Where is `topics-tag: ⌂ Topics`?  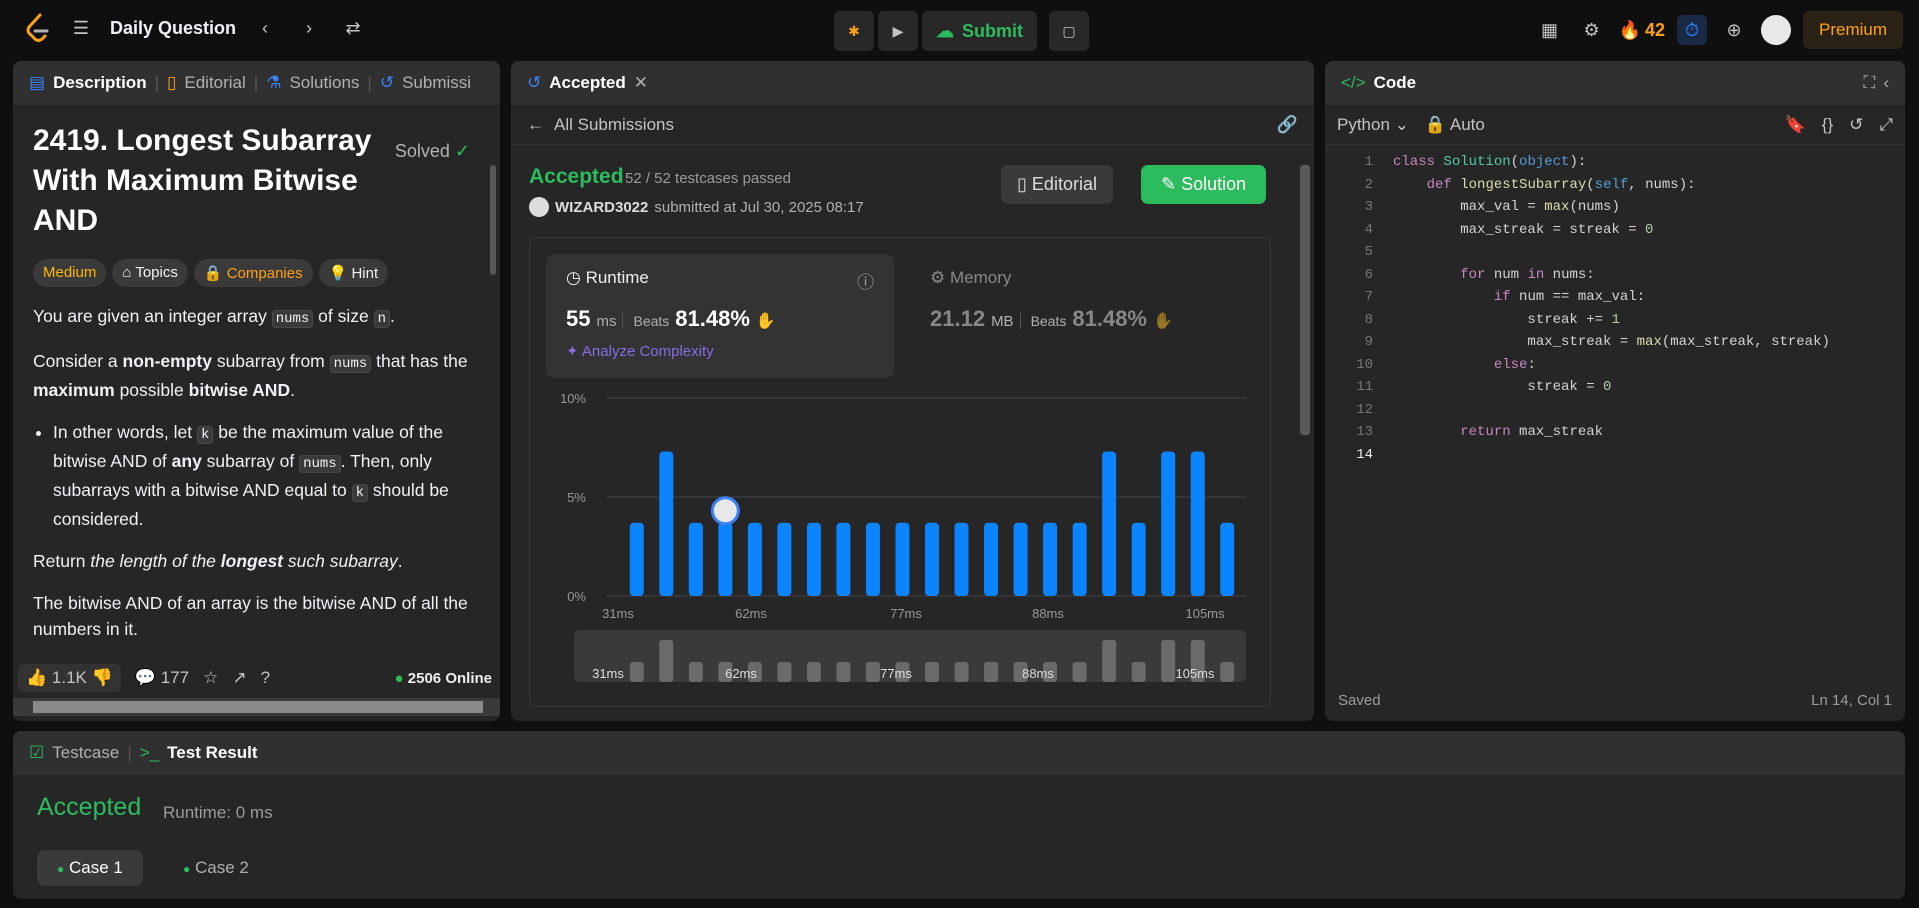
topics-tag: ⌂ Topics is located at coordinates (150, 273).